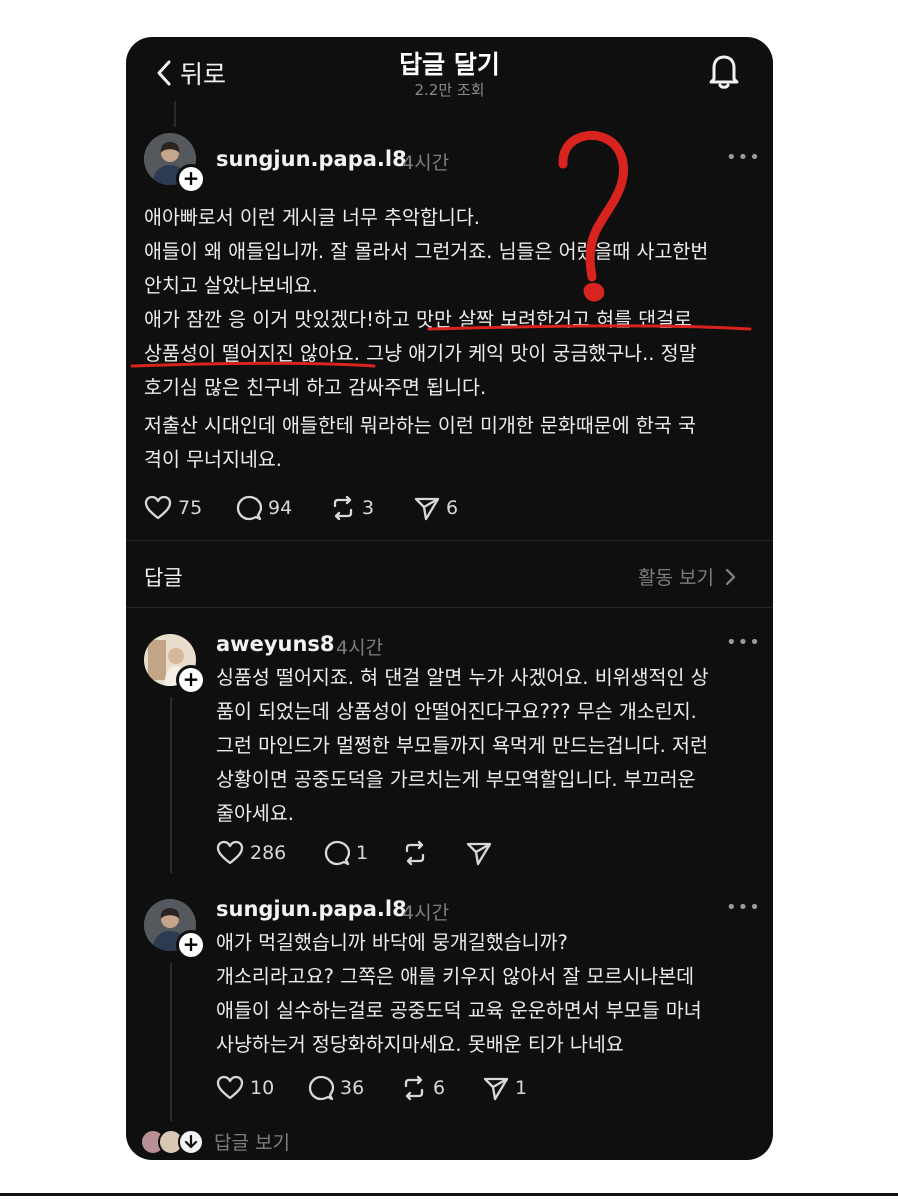 The image size is (898, 1200). I want to click on like-button: 286, so click(251, 853).